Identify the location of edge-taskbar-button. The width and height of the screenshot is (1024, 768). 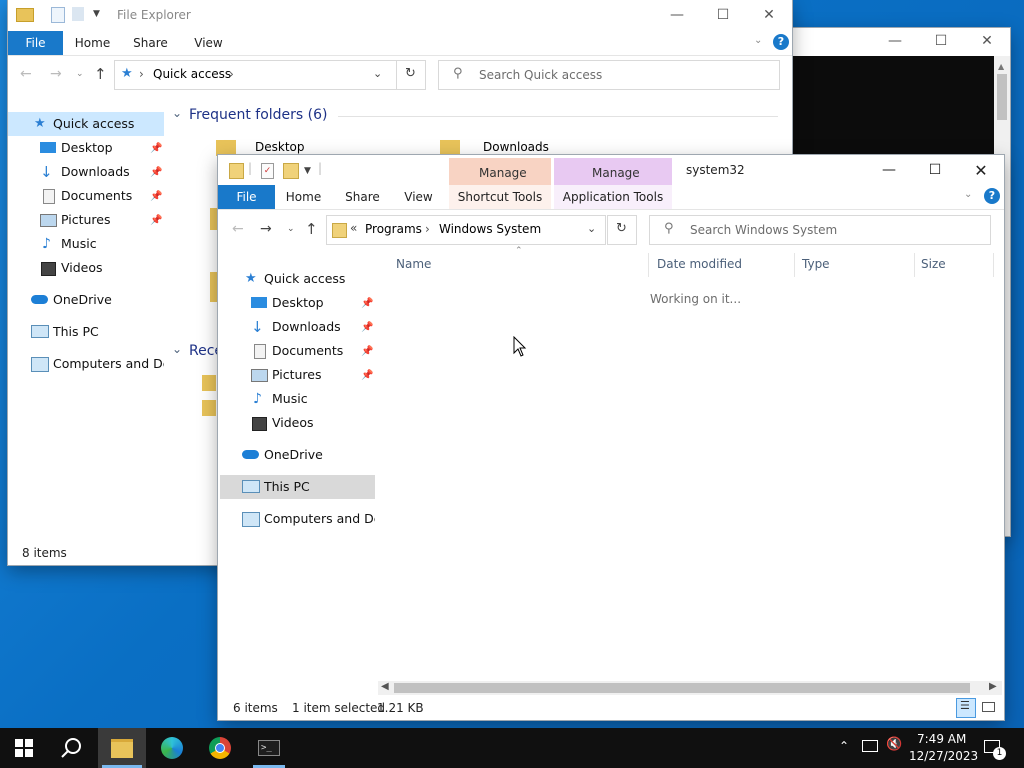
(172, 748).